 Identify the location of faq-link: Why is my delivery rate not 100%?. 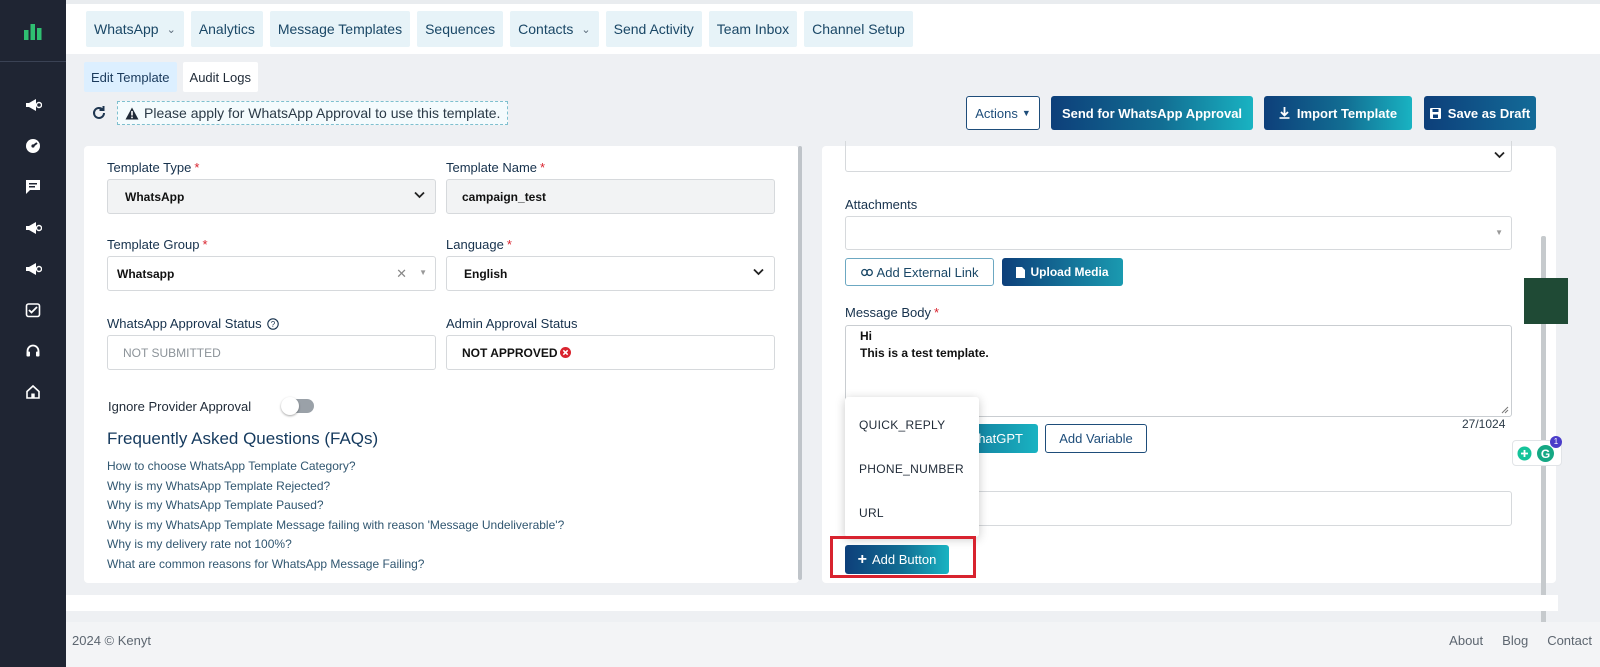
(335, 545).